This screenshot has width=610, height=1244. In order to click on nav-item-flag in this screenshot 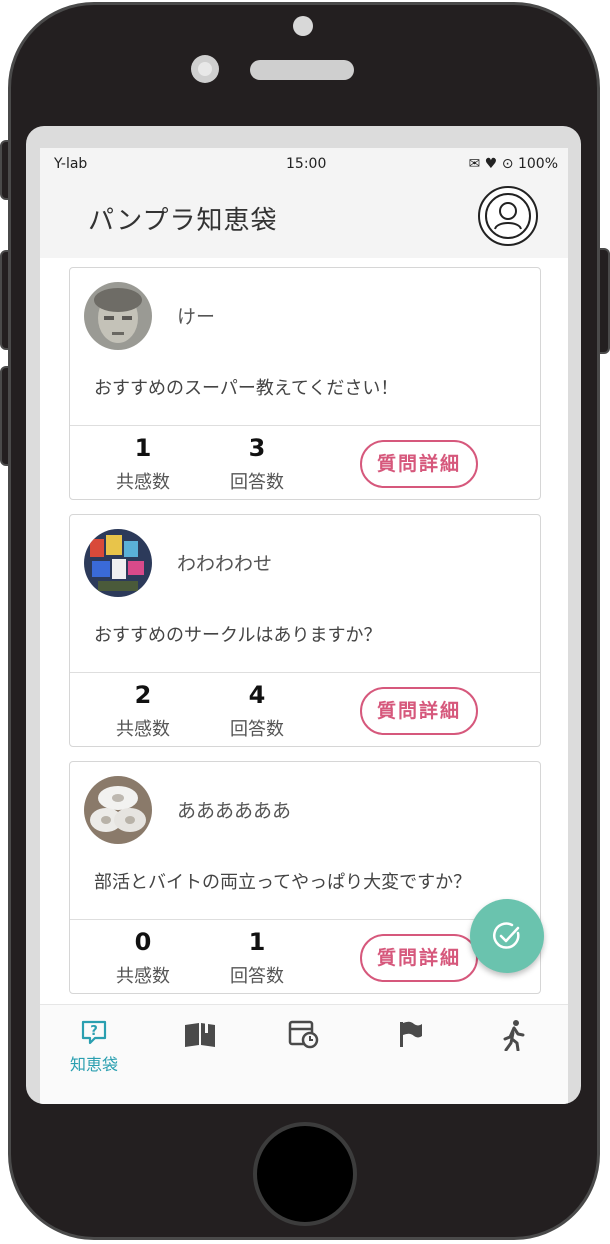, I will do `click(410, 1034)`.